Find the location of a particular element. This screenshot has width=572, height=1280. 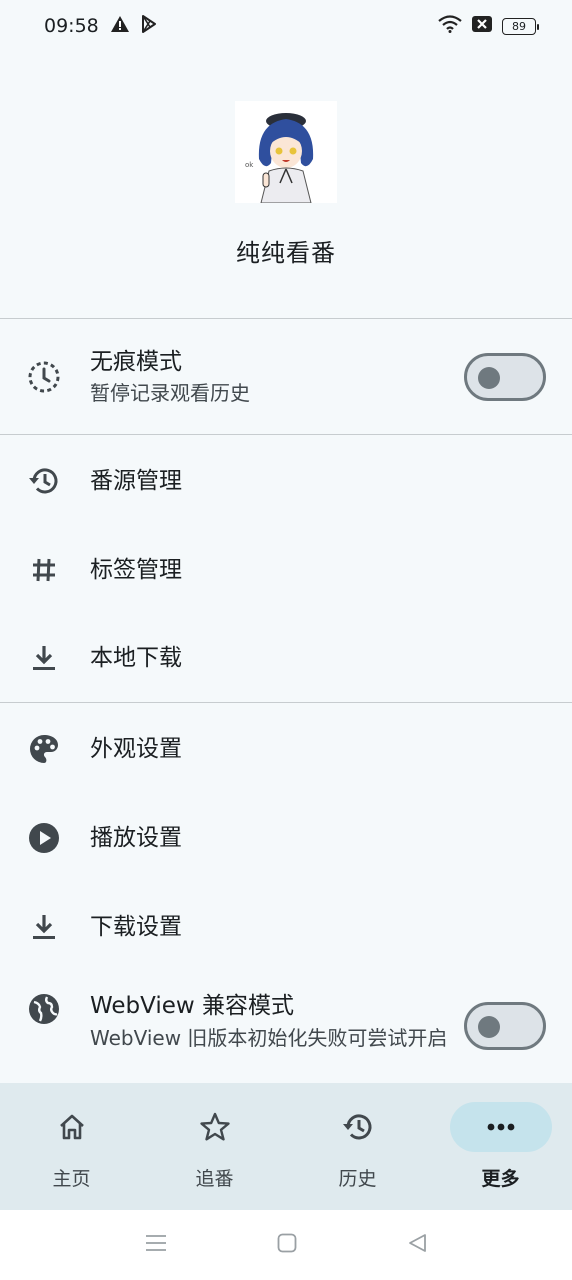

menu-item-label: 播放设置 is located at coordinates (136, 837).